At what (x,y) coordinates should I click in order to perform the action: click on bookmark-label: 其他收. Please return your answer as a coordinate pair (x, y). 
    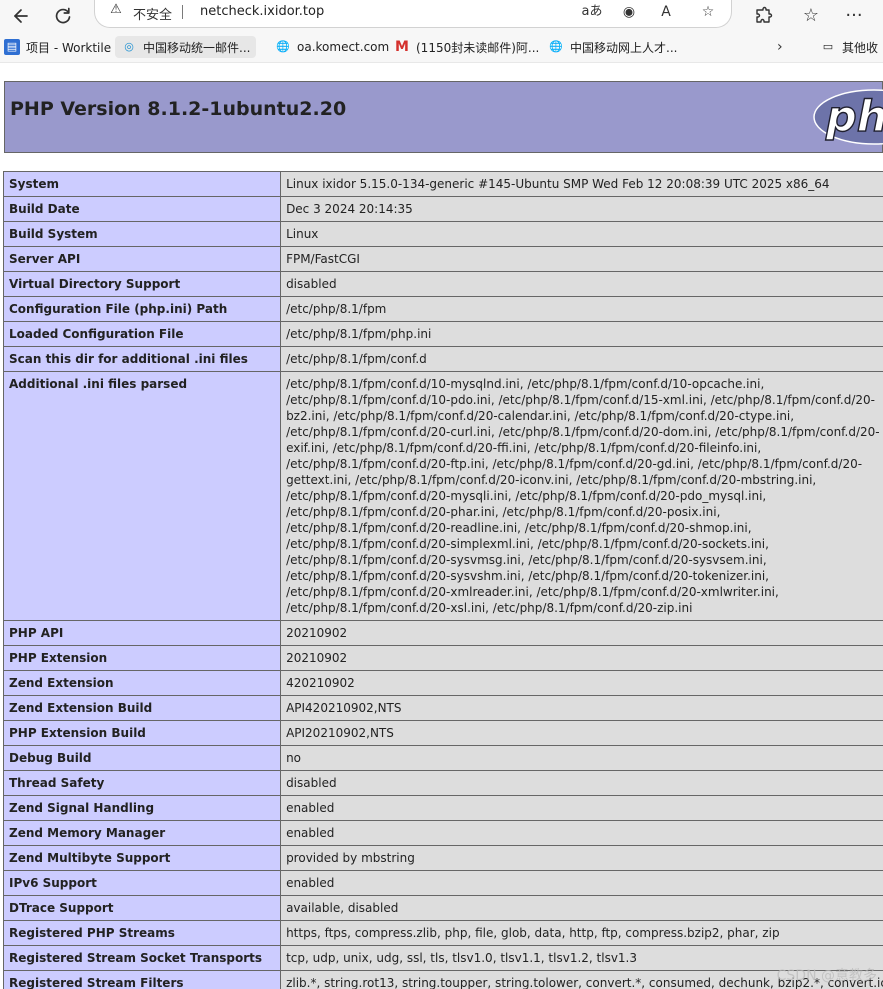
    Looking at the image, I should click on (860, 47).